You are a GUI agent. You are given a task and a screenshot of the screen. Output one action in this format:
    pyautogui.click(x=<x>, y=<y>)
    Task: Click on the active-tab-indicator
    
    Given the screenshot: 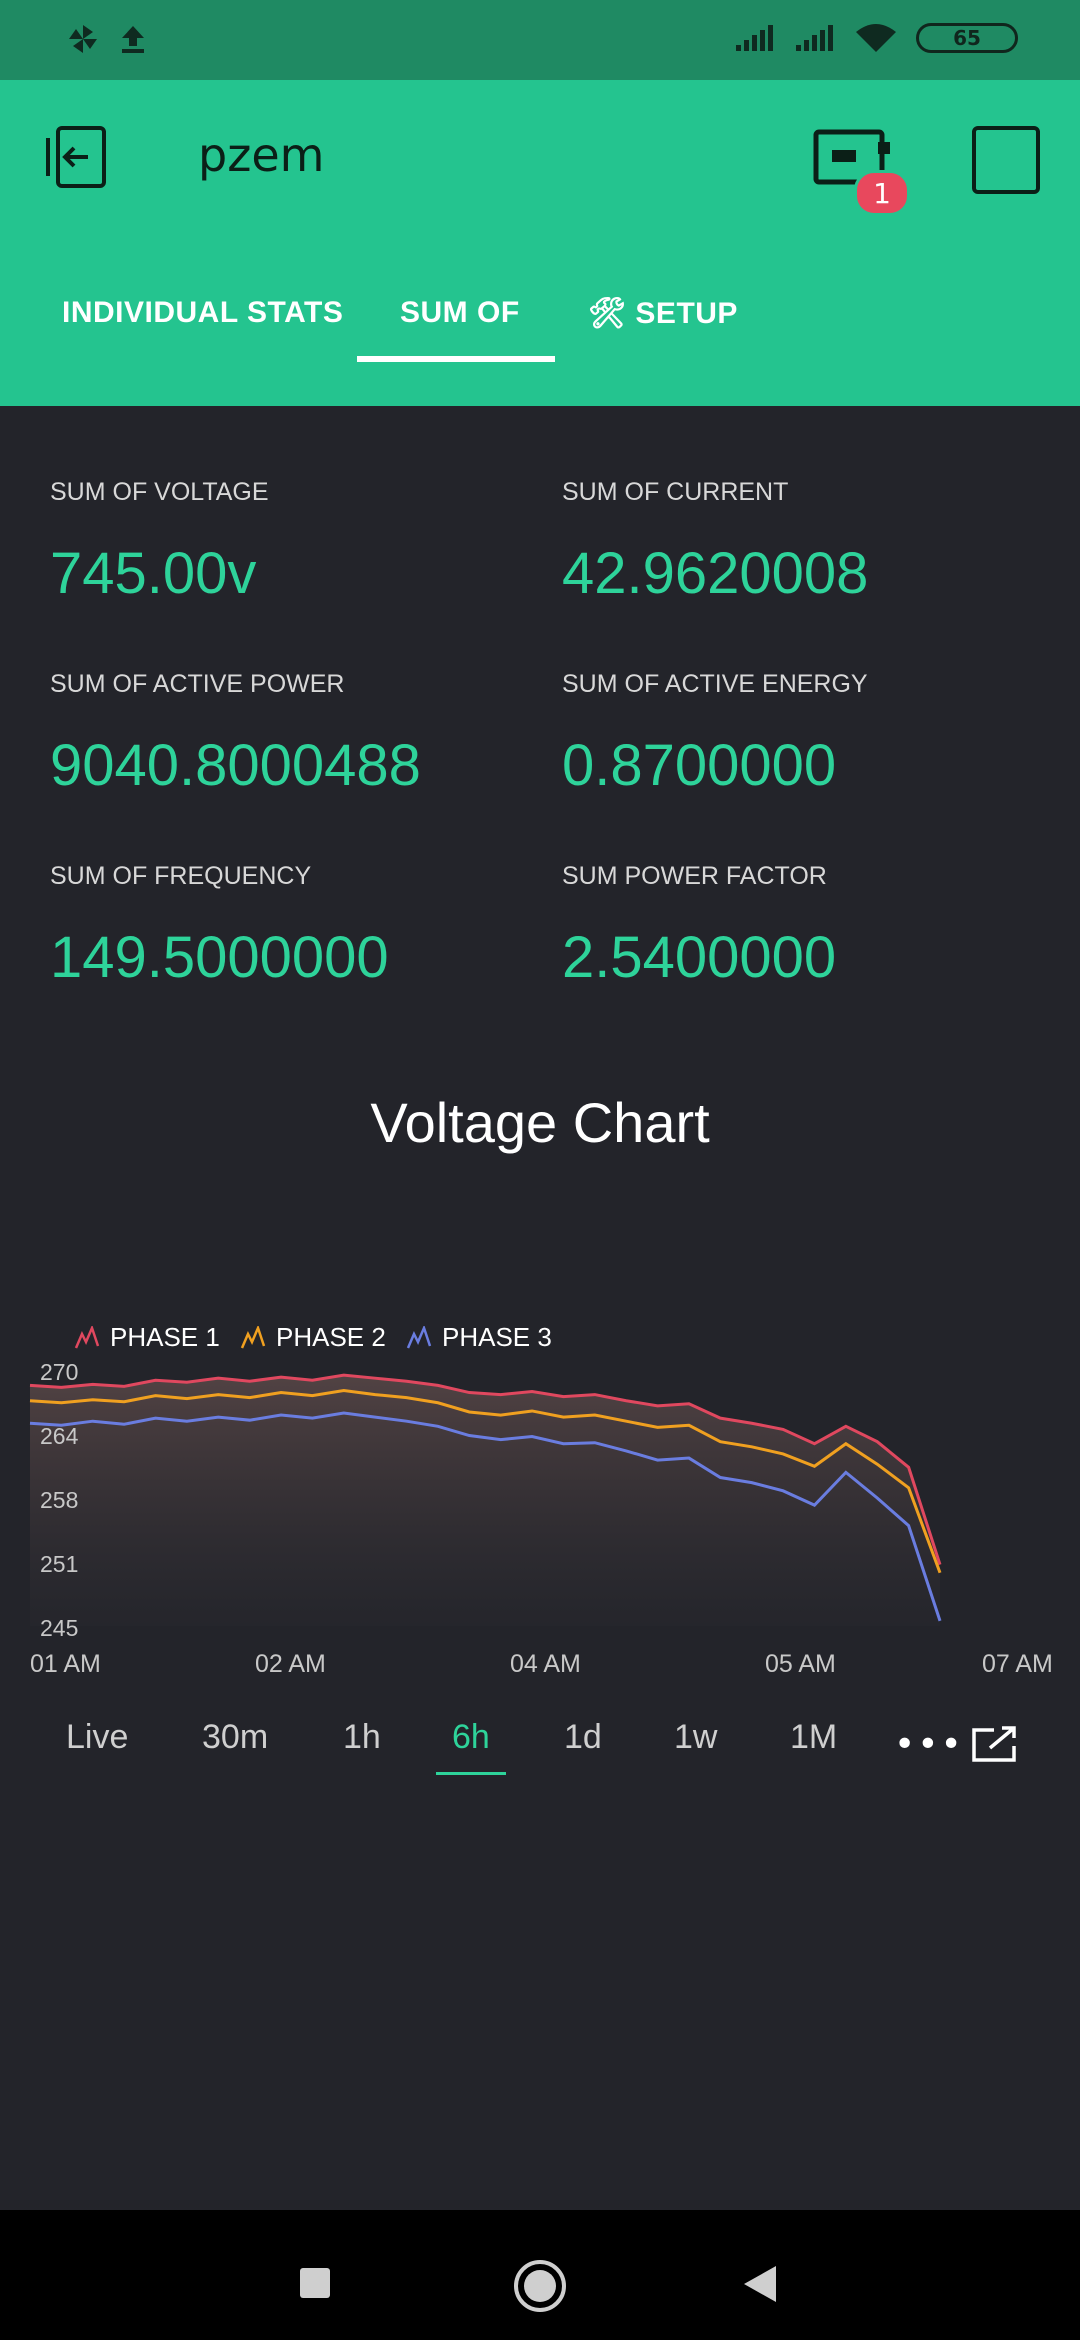 What is the action you would take?
    pyautogui.click(x=456, y=359)
    